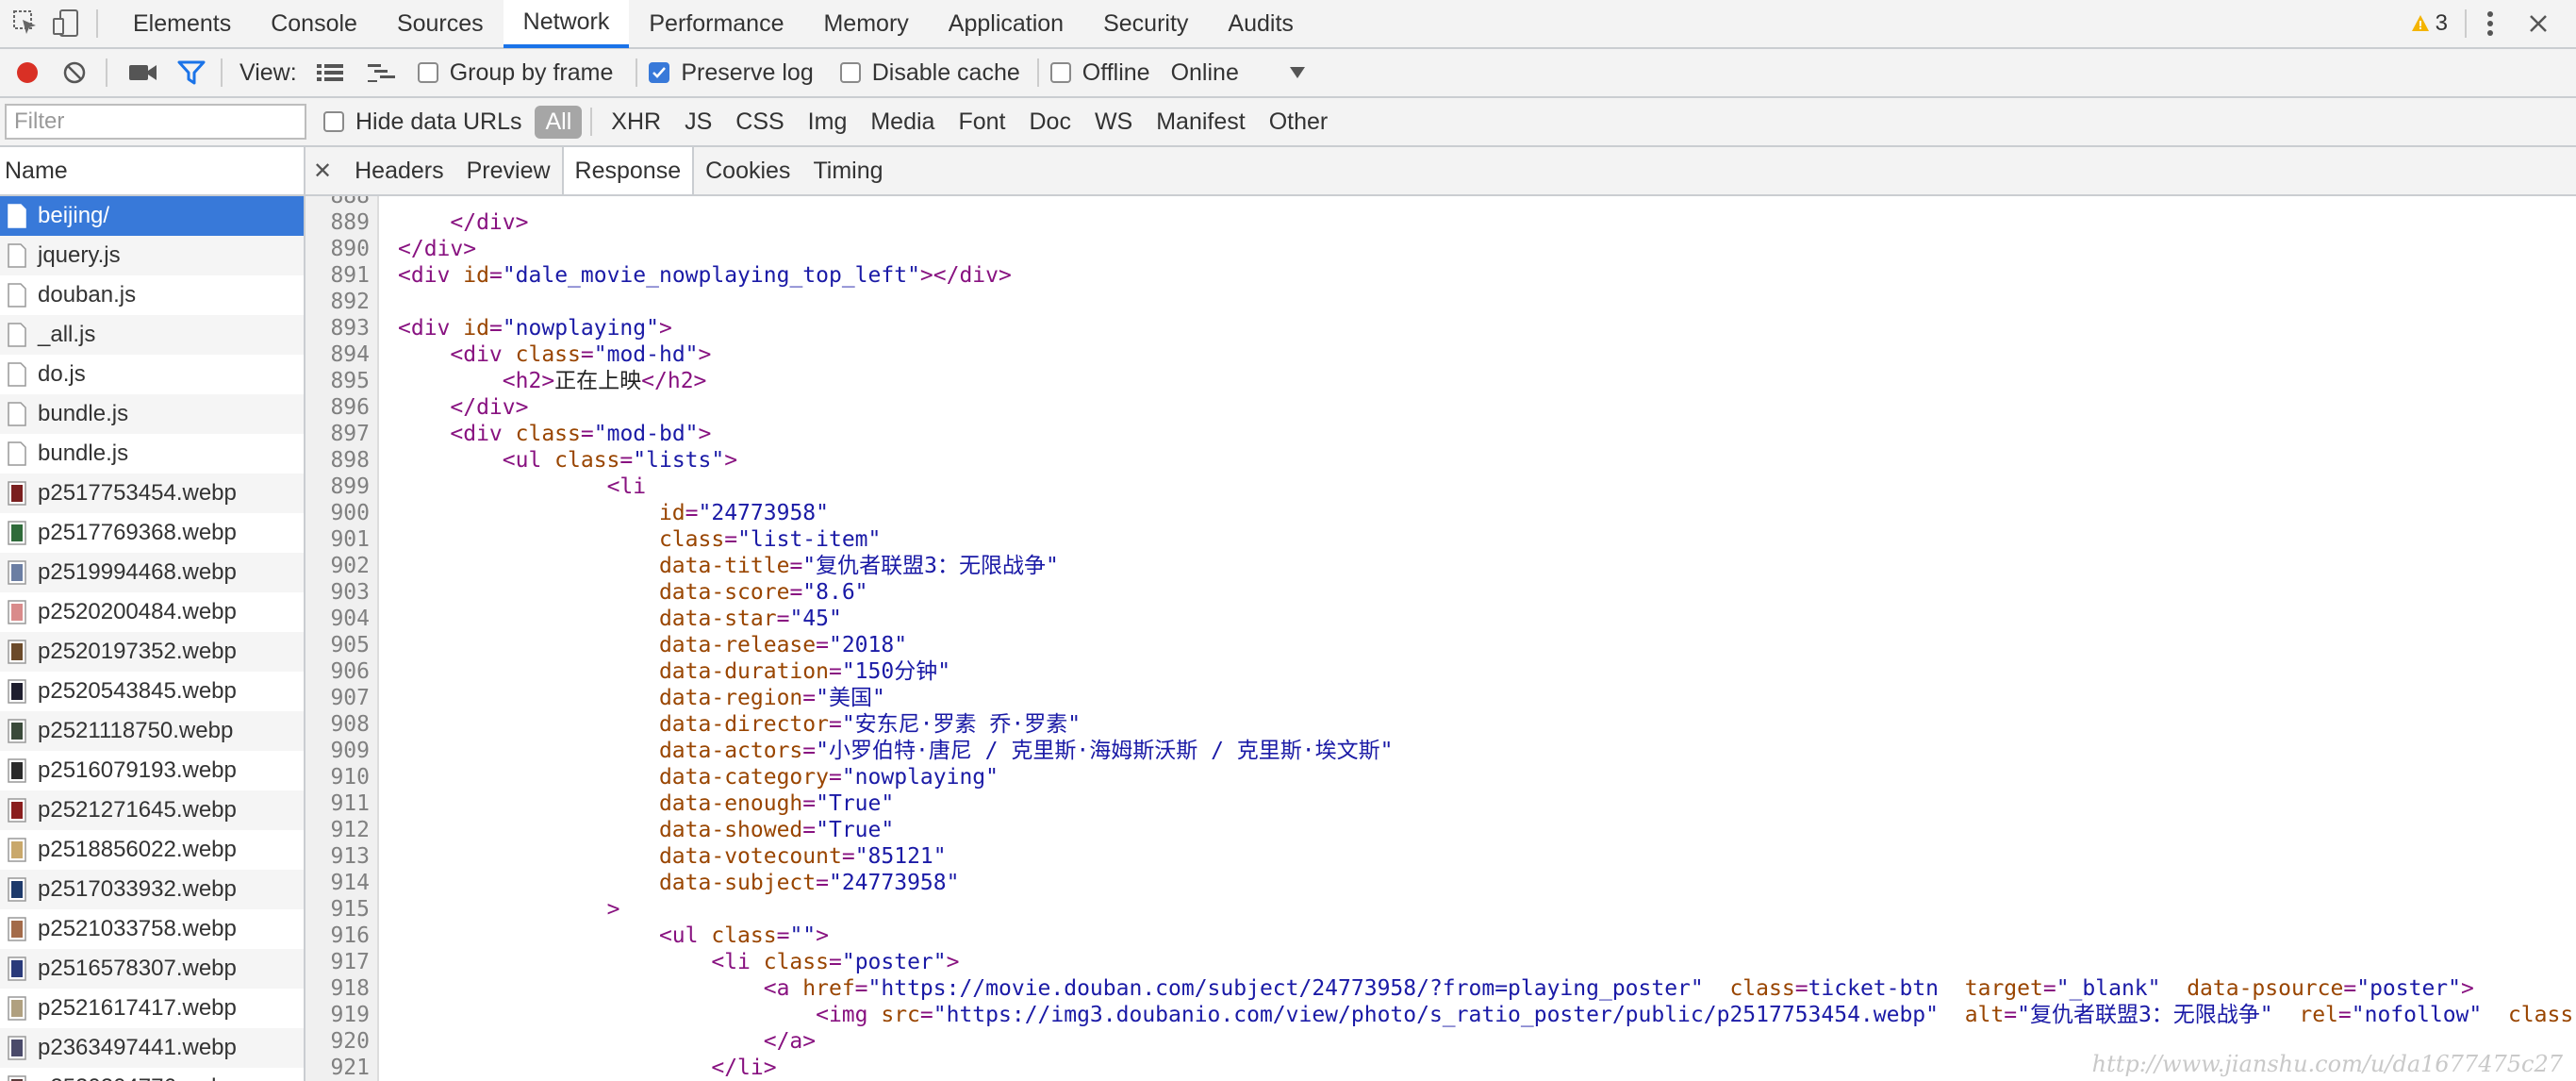 The image size is (2576, 1081). Describe the element at coordinates (152, 612) in the screenshot. I see `request-row: p2520200484.webp` at that location.